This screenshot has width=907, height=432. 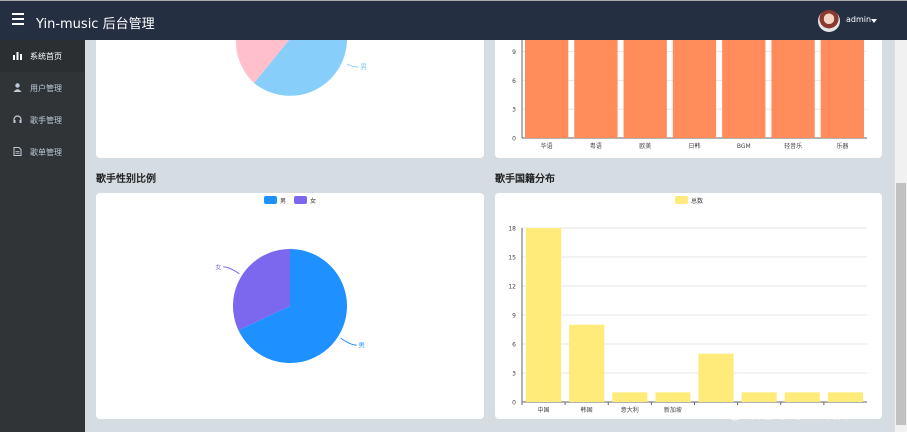 What do you see at coordinates (17, 119) in the screenshot?
I see `headset-icon` at bounding box center [17, 119].